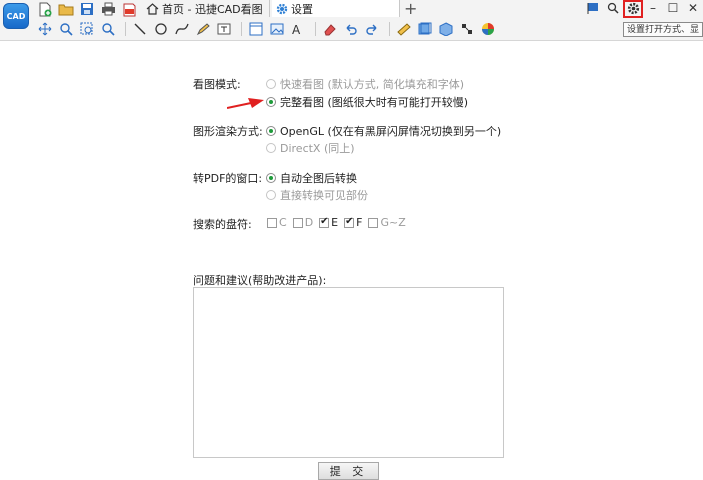  I want to click on minimize-button: –, so click(653, 8).